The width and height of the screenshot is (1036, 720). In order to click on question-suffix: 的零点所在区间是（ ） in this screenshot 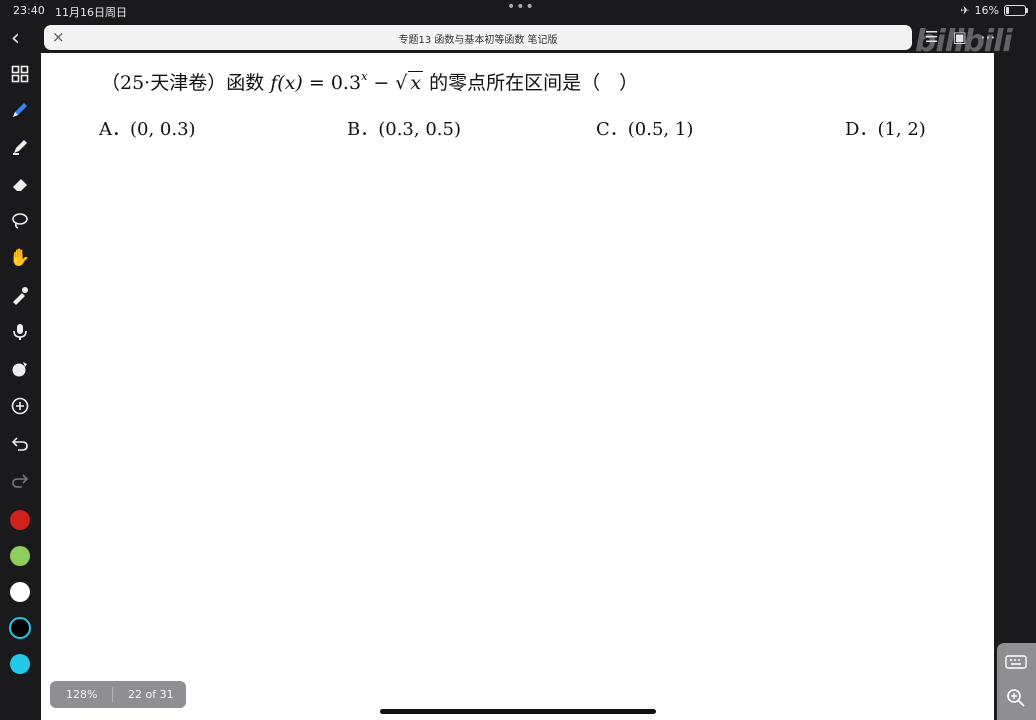, I will do `click(534, 83)`.